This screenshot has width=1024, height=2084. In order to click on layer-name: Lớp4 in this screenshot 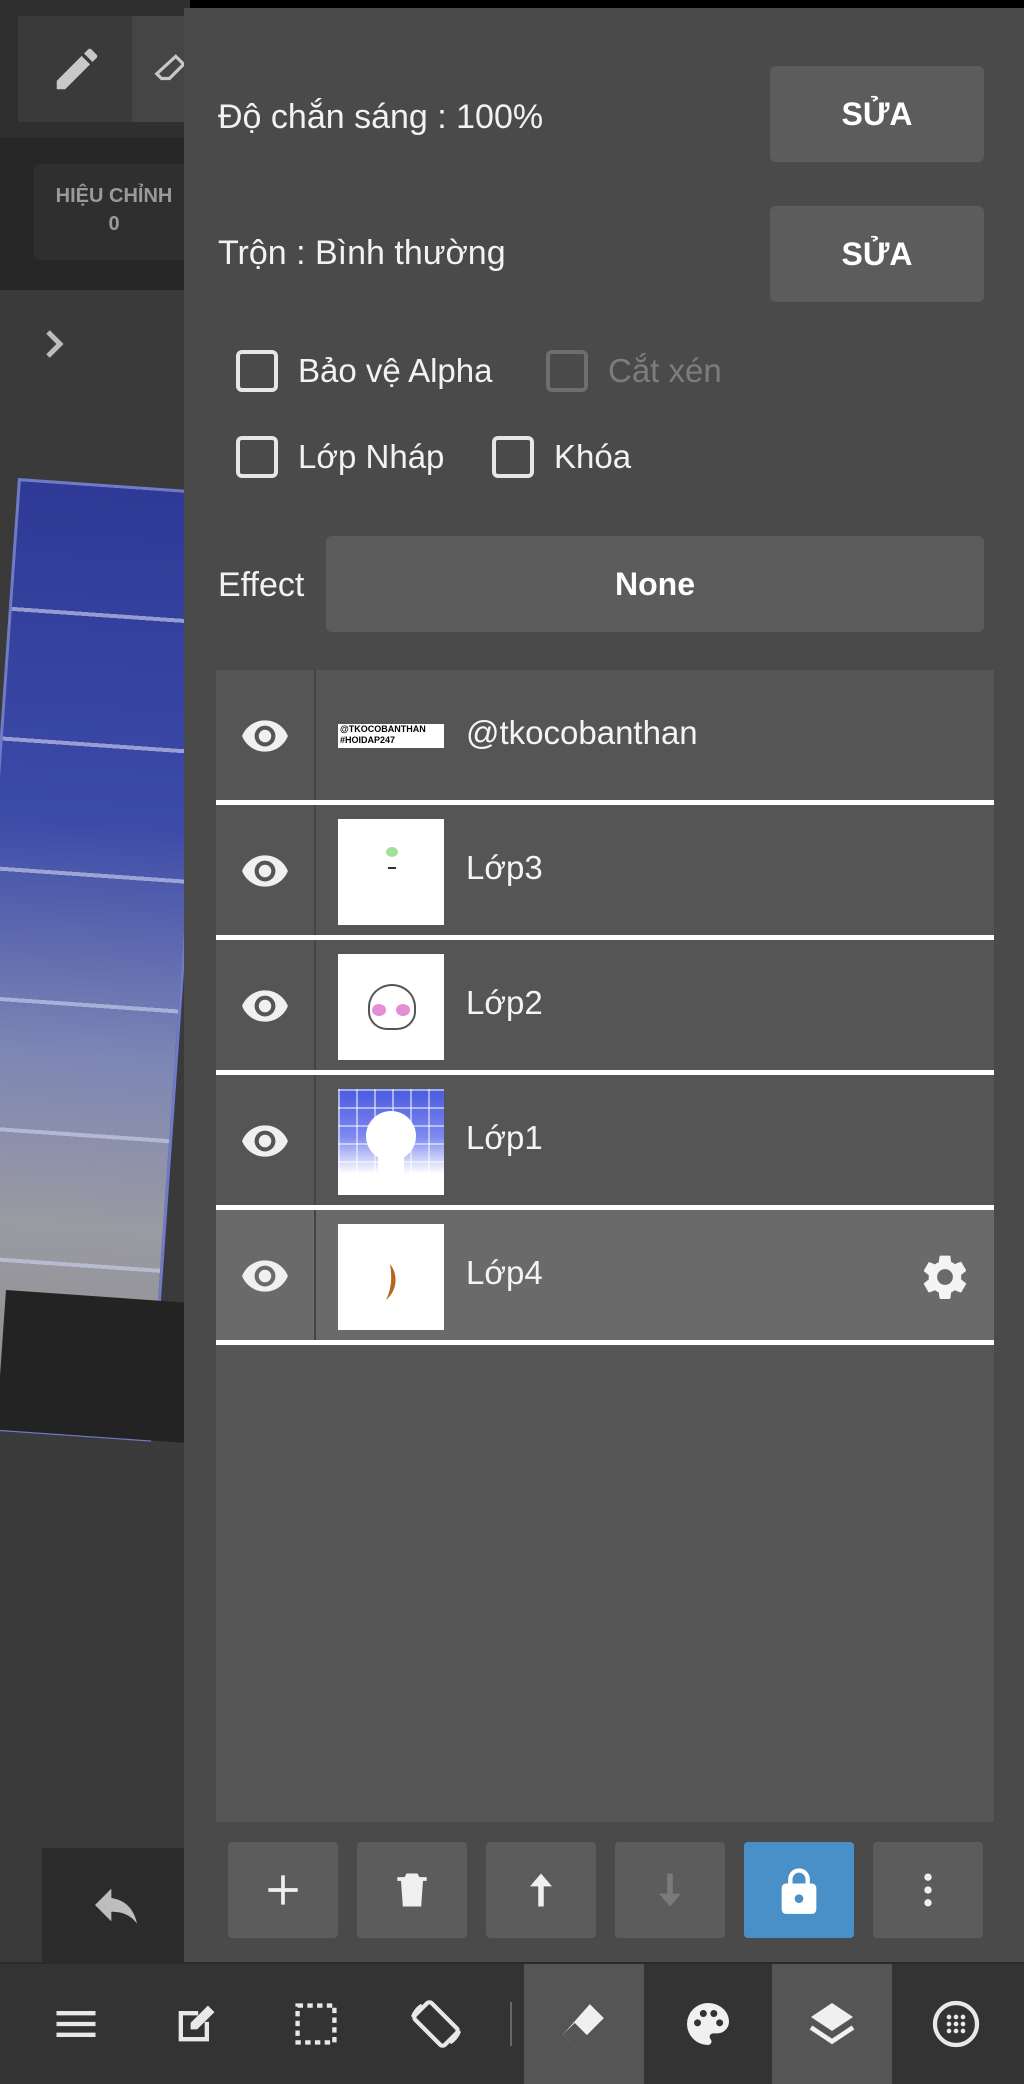, I will do `click(504, 1272)`.